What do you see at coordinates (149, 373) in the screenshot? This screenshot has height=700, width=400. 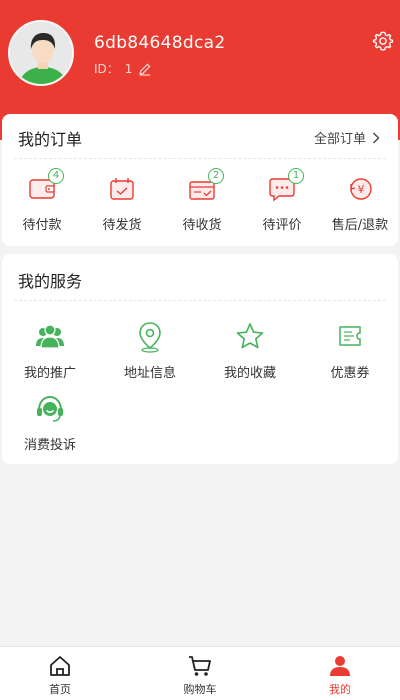 I see `service-label: 地址信息` at bounding box center [149, 373].